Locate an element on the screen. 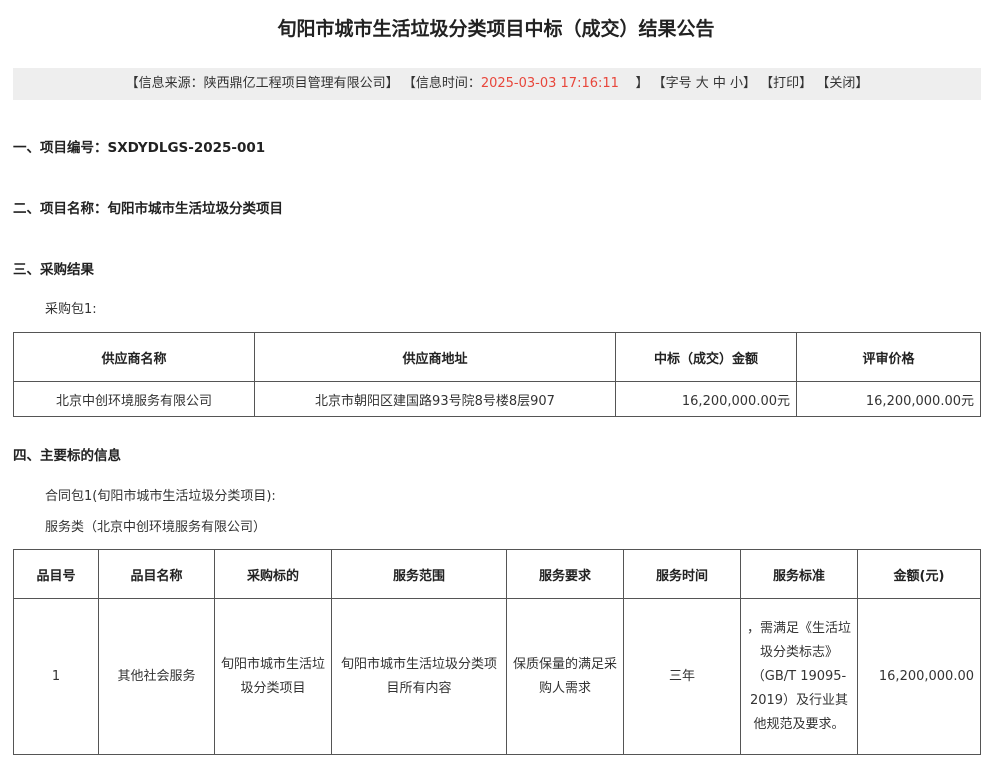 Image resolution: width=992 pixels, height=766 pixels. info-time-value: 2025-03-03 17:16:11 is located at coordinates (549, 83).